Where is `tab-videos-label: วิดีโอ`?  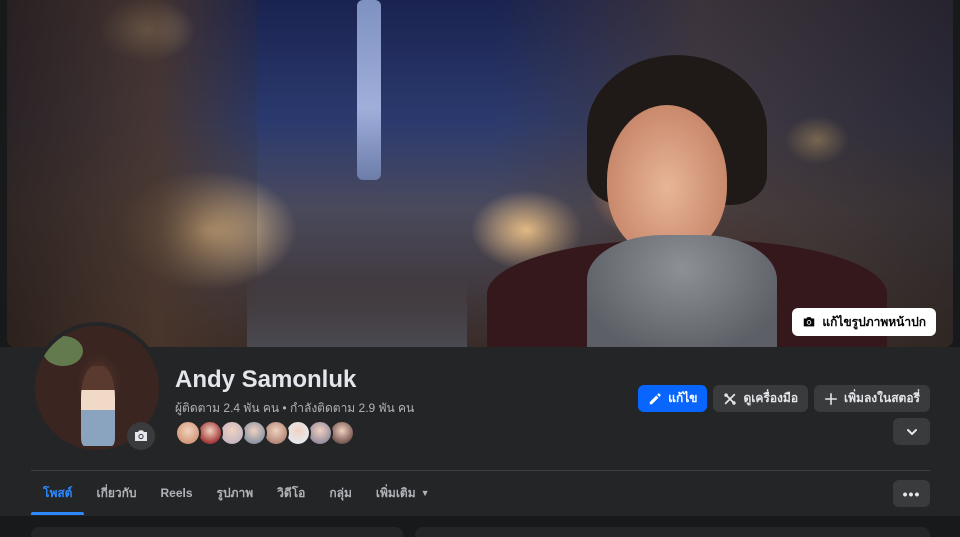
tab-videos-label: วิดีโอ is located at coordinates (291, 492).